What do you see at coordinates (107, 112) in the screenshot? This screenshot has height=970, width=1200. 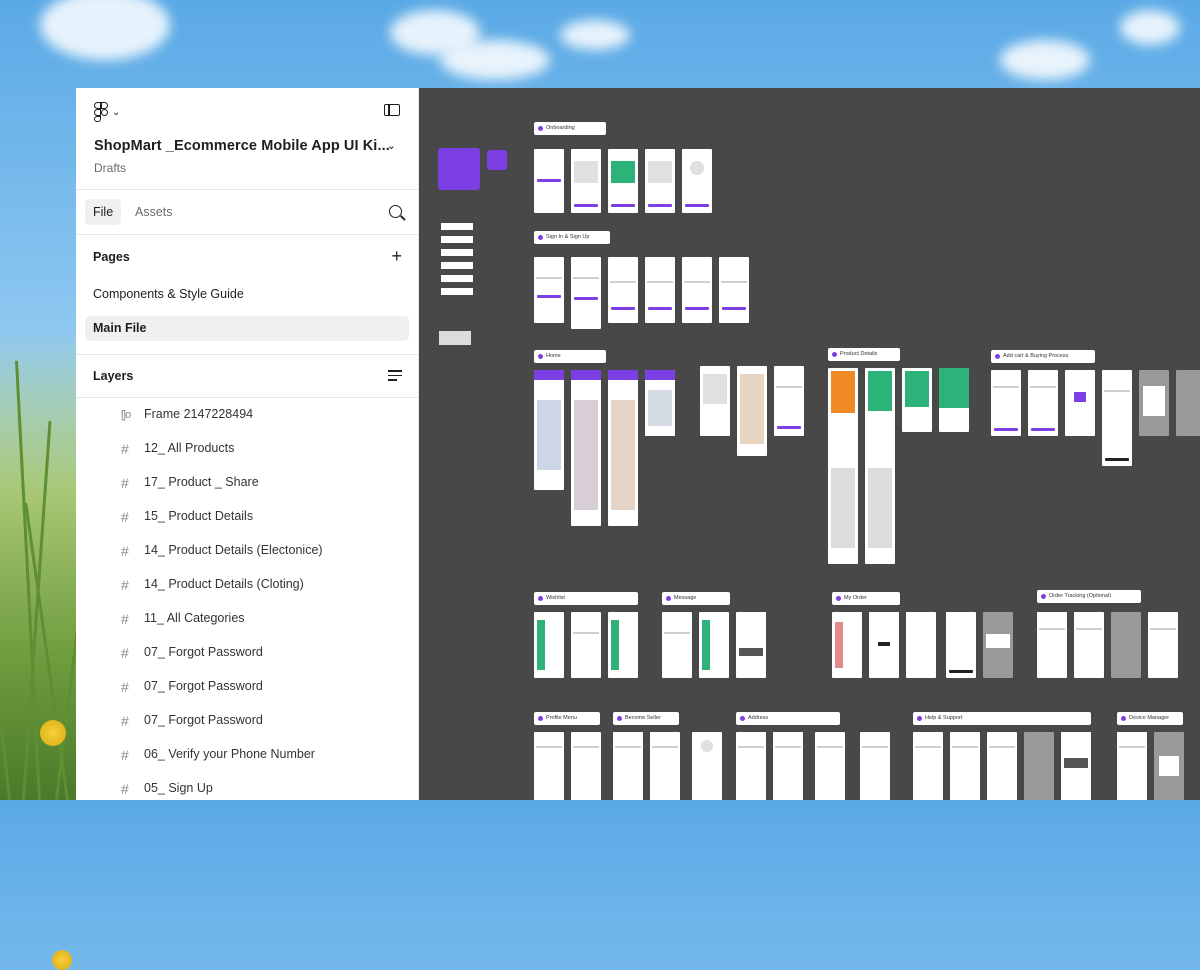 I see `main-menu-button: ⌄` at bounding box center [107, 112].